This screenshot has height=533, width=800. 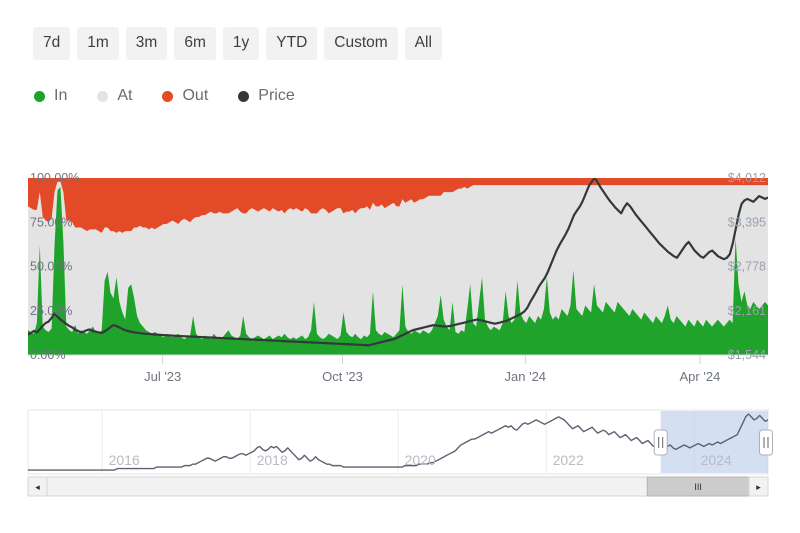 What do you see at coordinates (195, 95) in the screenshot?
I see `legend-label: Out` at bounding box center [195, 95].